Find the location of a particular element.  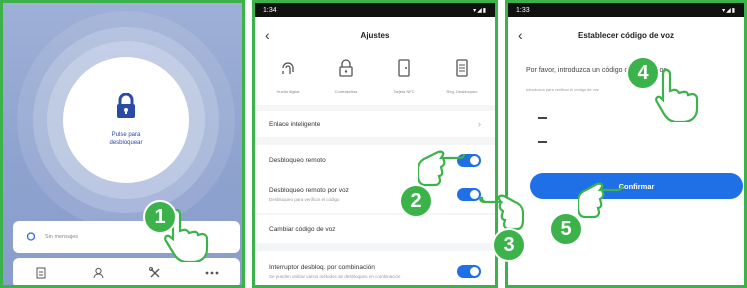

step-badge: 3 is located at coordinates (509, 245).